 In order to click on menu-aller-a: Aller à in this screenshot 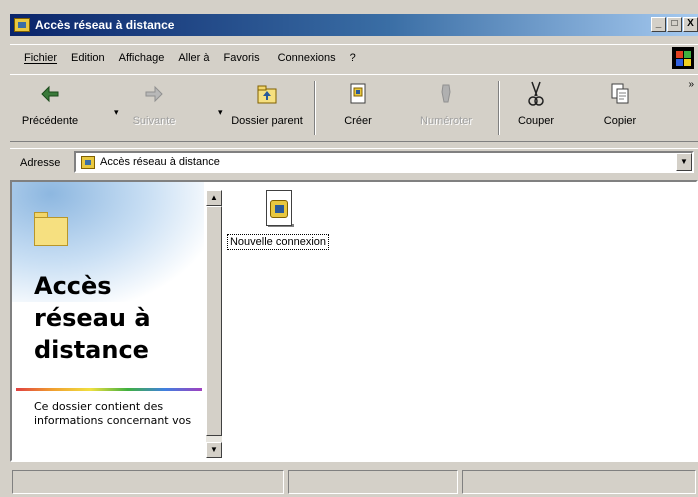, I will do `click(193, 58)`.